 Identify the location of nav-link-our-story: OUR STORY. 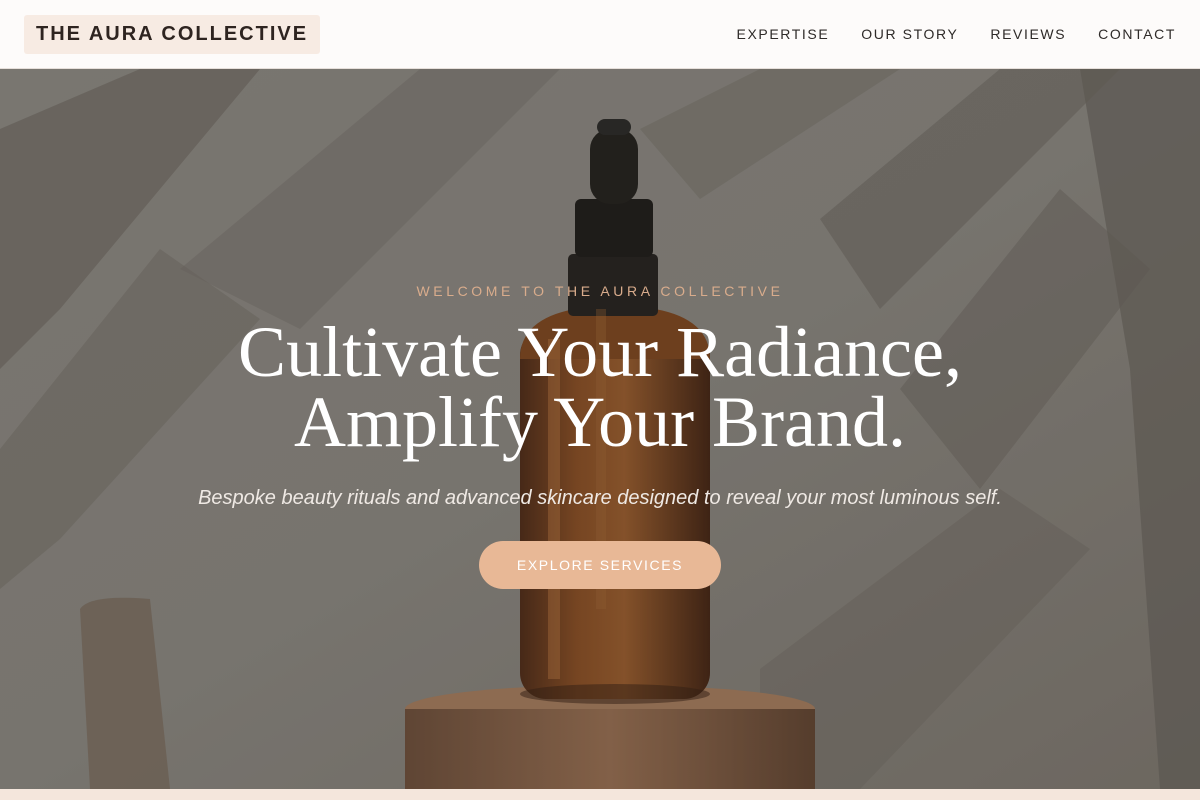
(909, 34).